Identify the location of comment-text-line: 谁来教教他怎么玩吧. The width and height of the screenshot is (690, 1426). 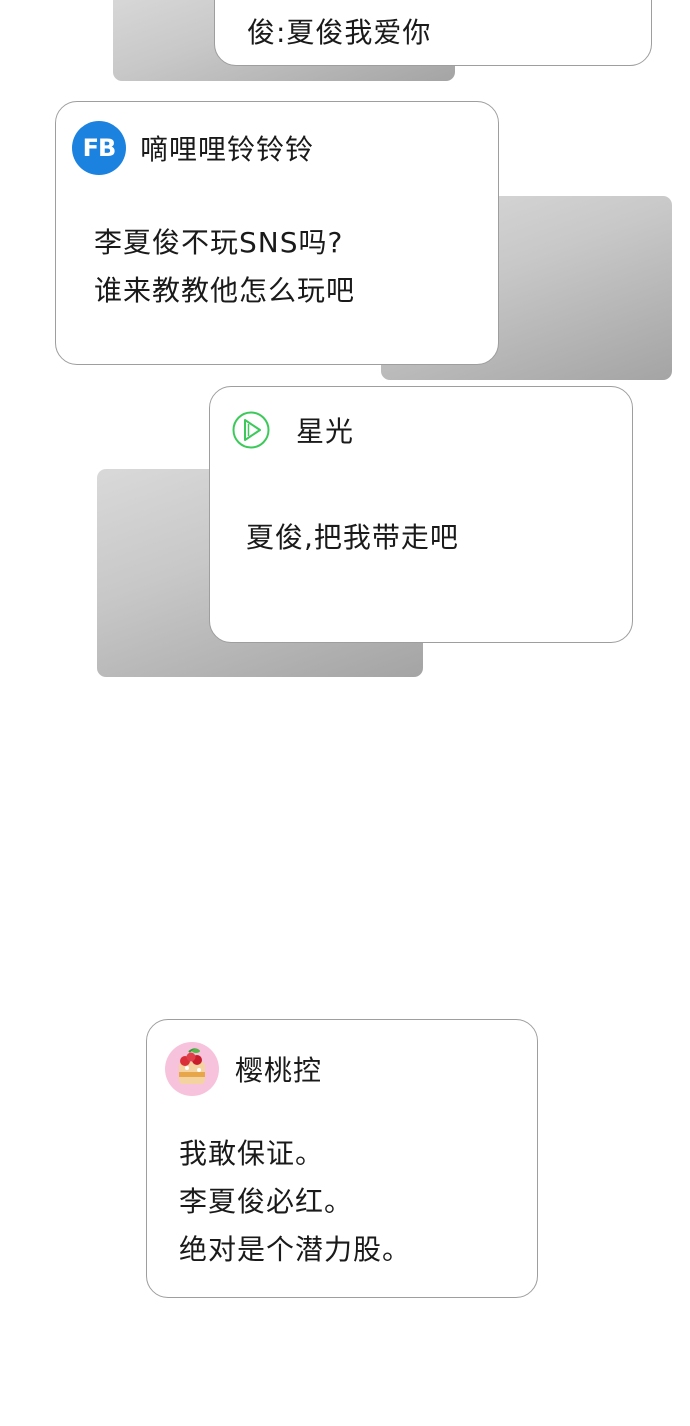
(225, 290).